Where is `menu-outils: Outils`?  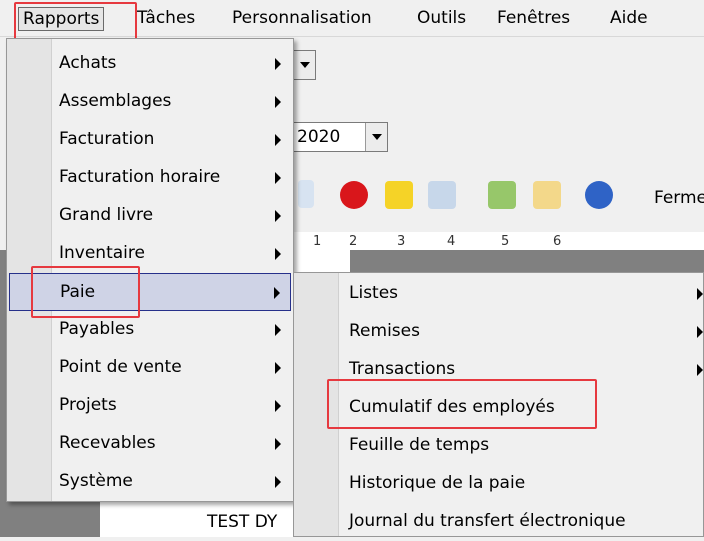
menu-outils: Outils is located at coordinates (441, 18).